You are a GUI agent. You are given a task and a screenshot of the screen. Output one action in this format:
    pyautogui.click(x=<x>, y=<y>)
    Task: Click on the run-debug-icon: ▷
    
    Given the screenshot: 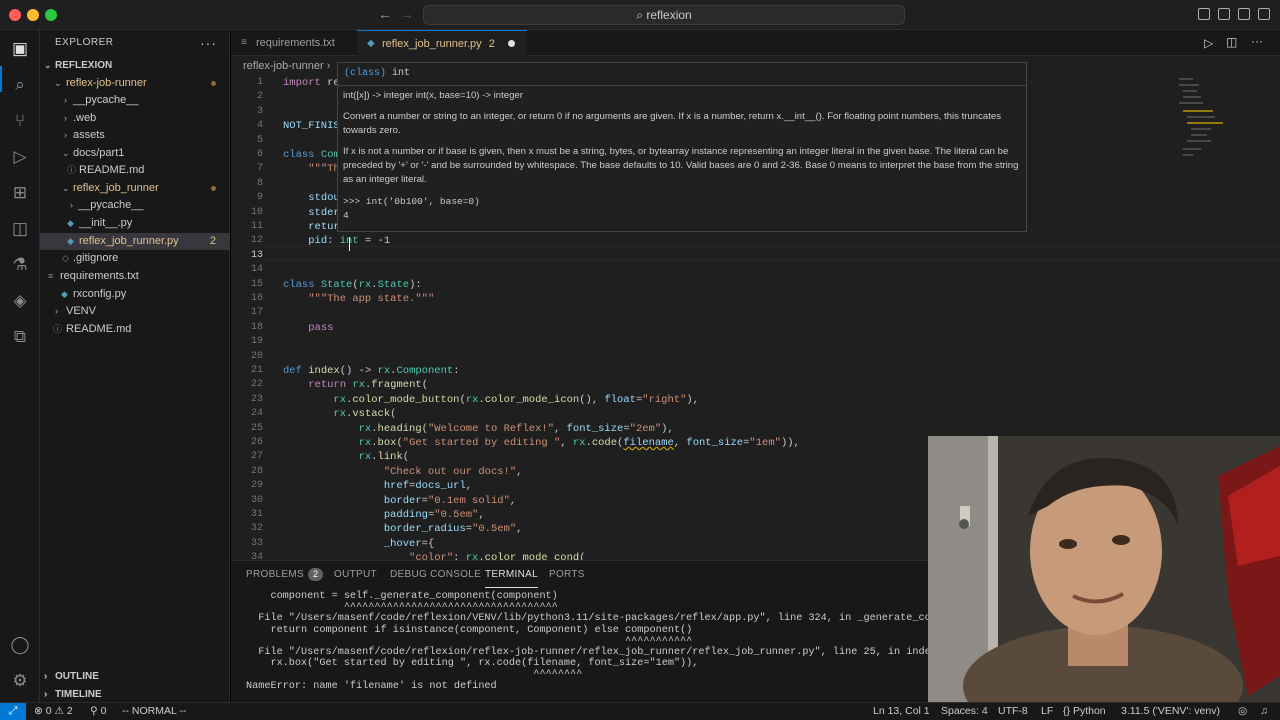 What is the action you would take?
    pyautogui.click(x=20, y=157)
    